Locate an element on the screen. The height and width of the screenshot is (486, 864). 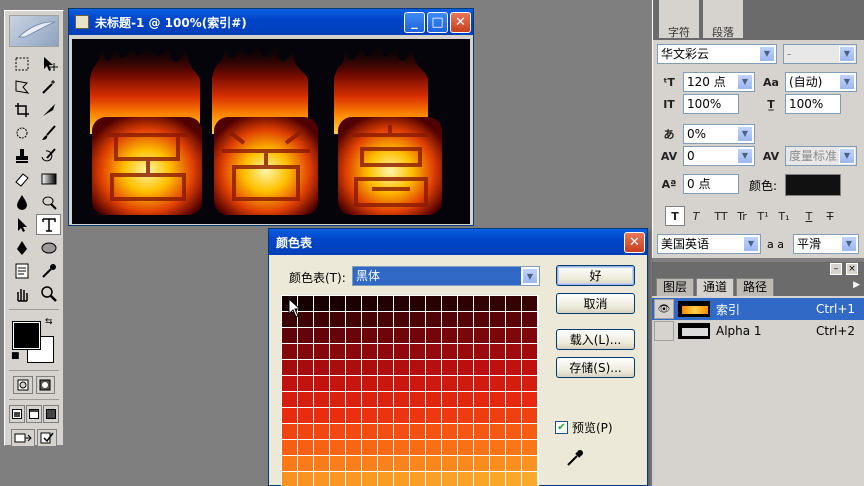
close-button: ✕ is located at coordinates (460, 22).